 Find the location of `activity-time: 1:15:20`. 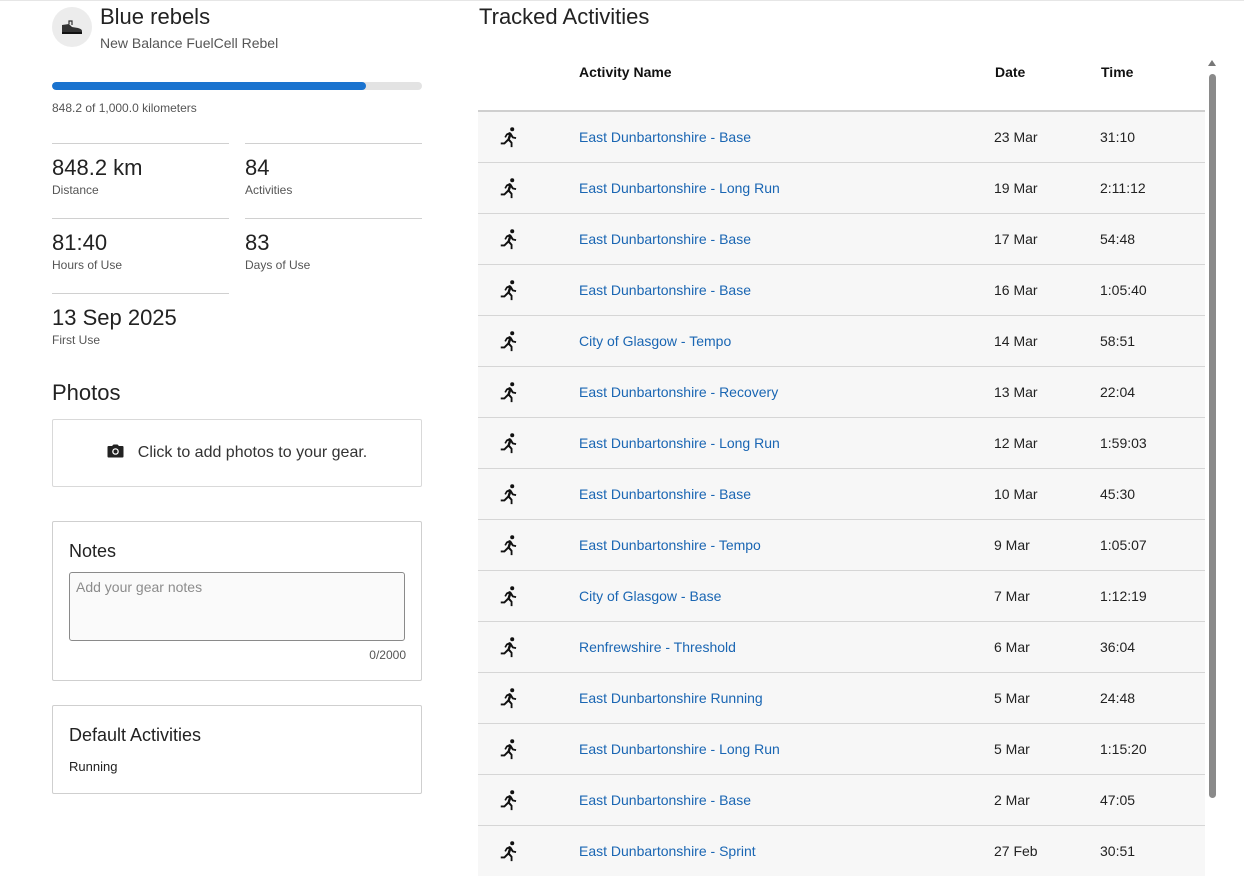

activity-time: 1:15:20 is located at coordinates (1123, 749).